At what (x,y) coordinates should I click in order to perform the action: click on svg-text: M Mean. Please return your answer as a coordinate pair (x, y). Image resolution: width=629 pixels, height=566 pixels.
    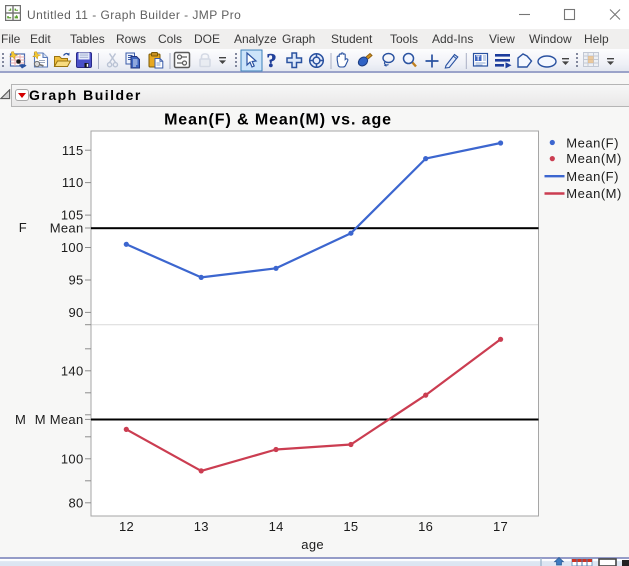
    Looking at the image, I should click on (59, 419).